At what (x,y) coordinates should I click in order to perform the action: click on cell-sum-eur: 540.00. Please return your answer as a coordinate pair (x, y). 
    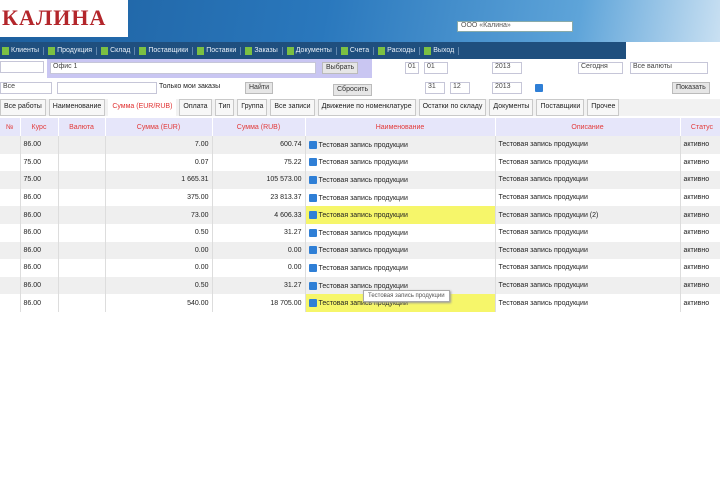
    Looking at the image, I should click on (159, 303).